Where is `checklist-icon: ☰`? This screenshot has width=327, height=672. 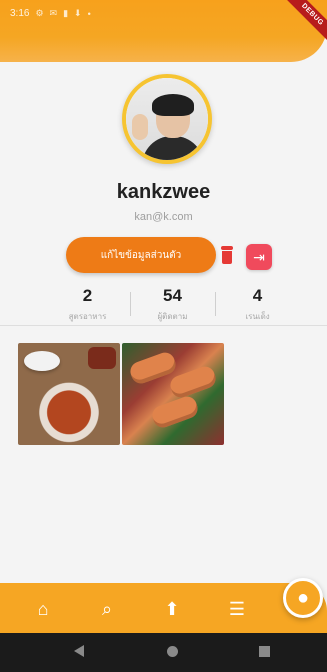 checklist-icon: ☰ is located at coordinates (237, 609).